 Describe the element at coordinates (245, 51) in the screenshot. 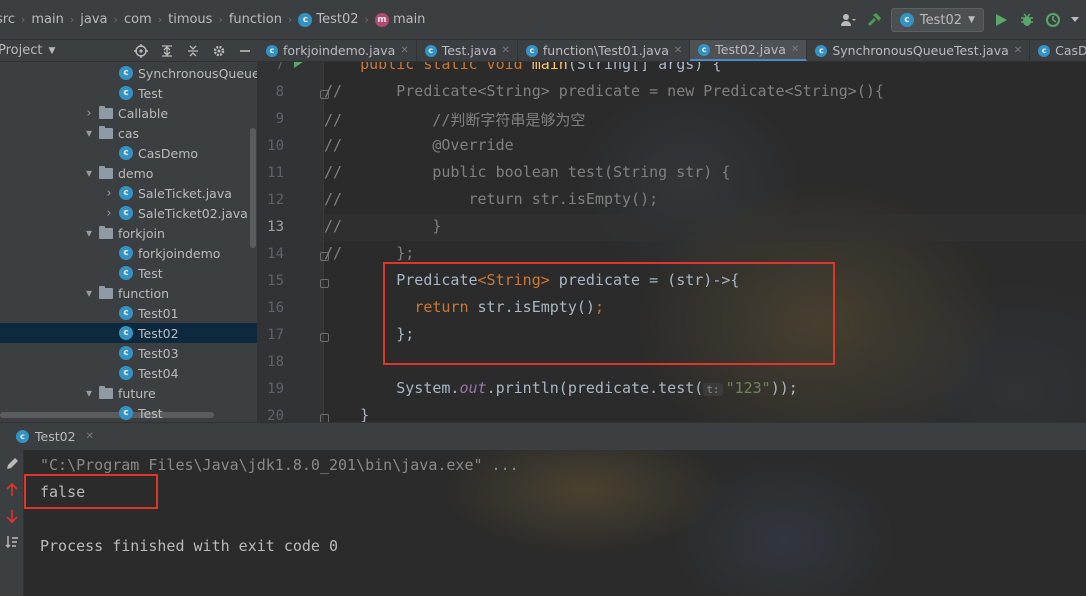

I see `minimize-icon` at that location.